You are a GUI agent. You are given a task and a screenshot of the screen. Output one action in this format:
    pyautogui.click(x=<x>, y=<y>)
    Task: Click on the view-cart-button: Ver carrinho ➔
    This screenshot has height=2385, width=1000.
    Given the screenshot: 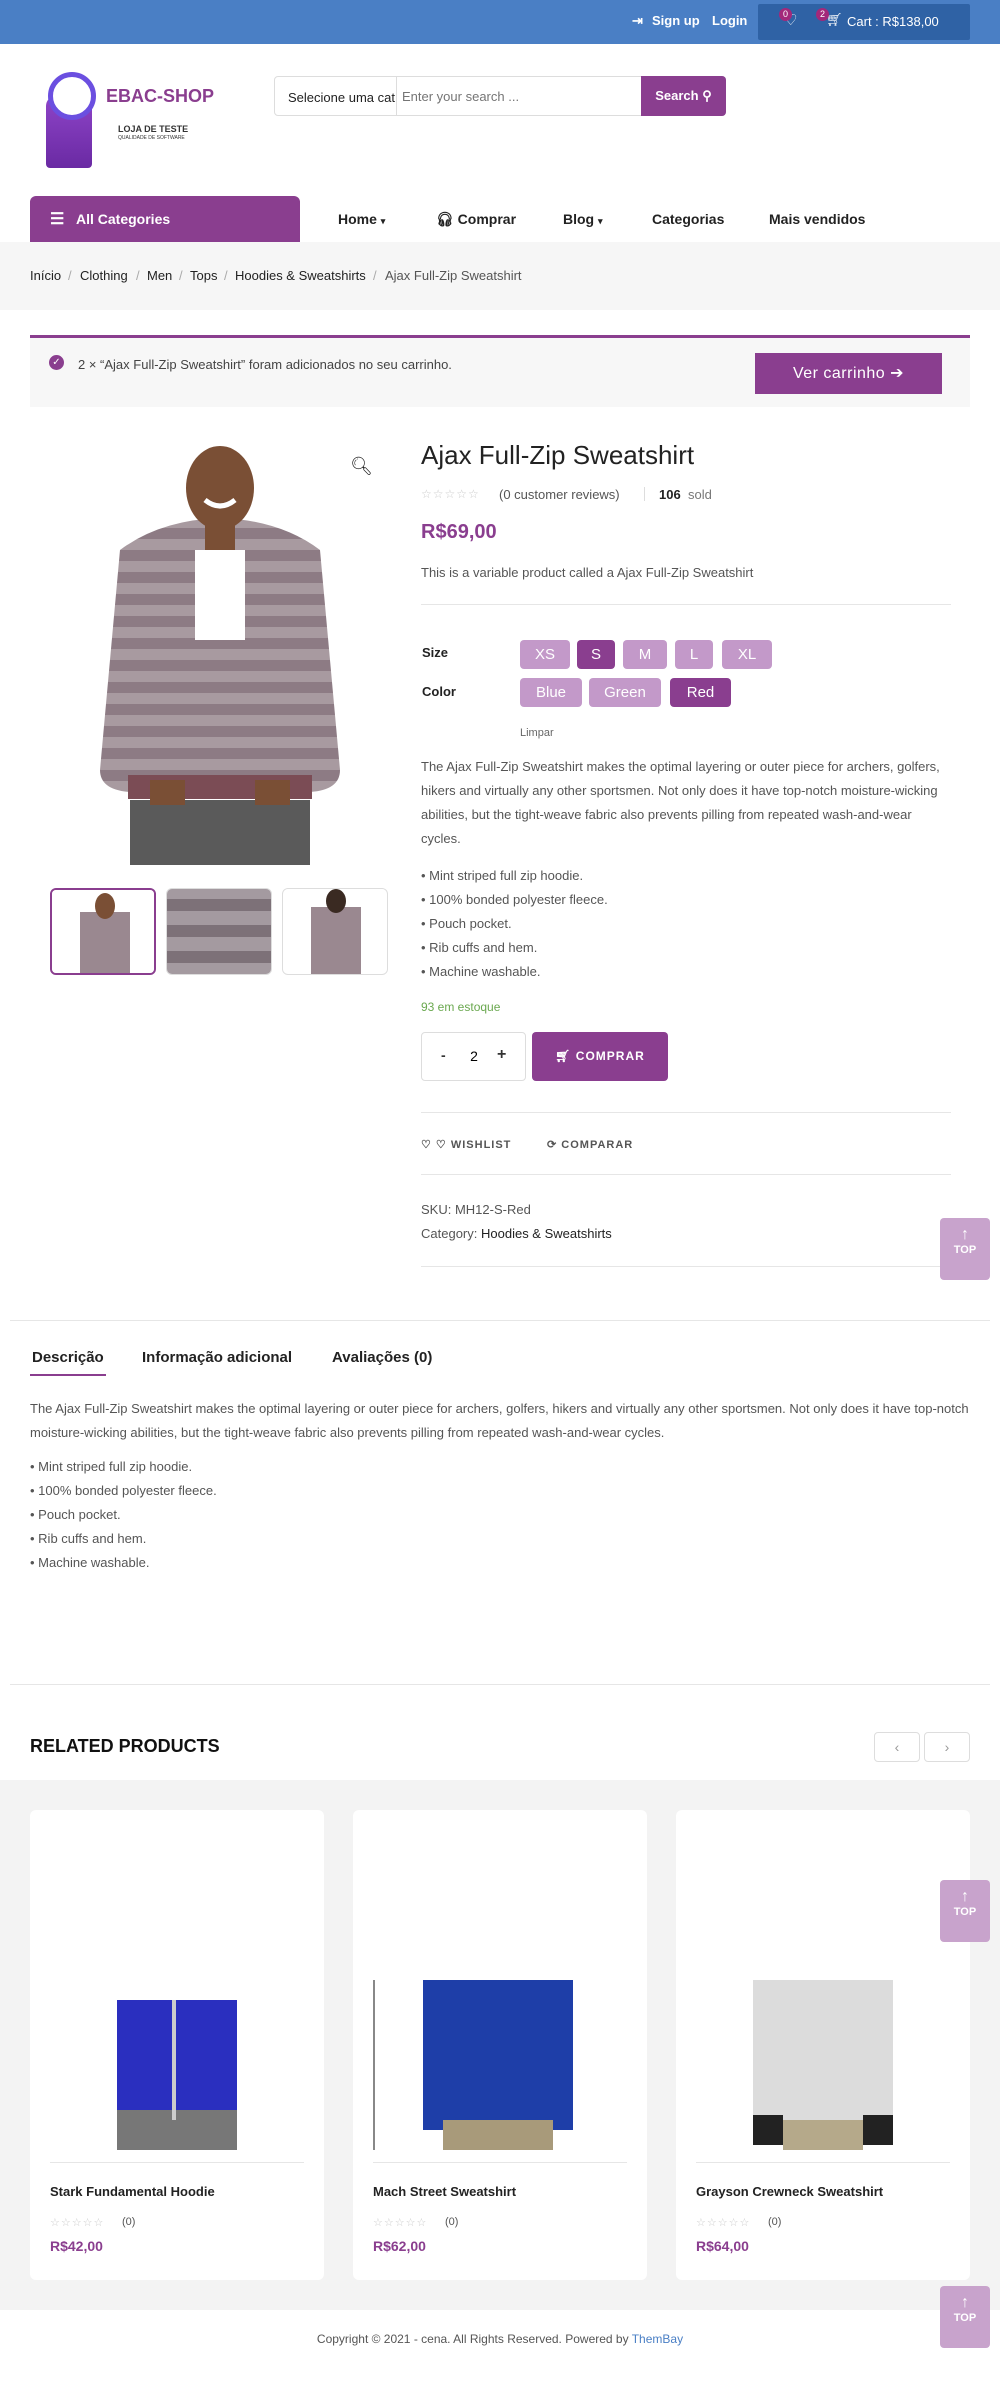 What is the action you would take?
    pyautogui.click(x=848, y=373)
    